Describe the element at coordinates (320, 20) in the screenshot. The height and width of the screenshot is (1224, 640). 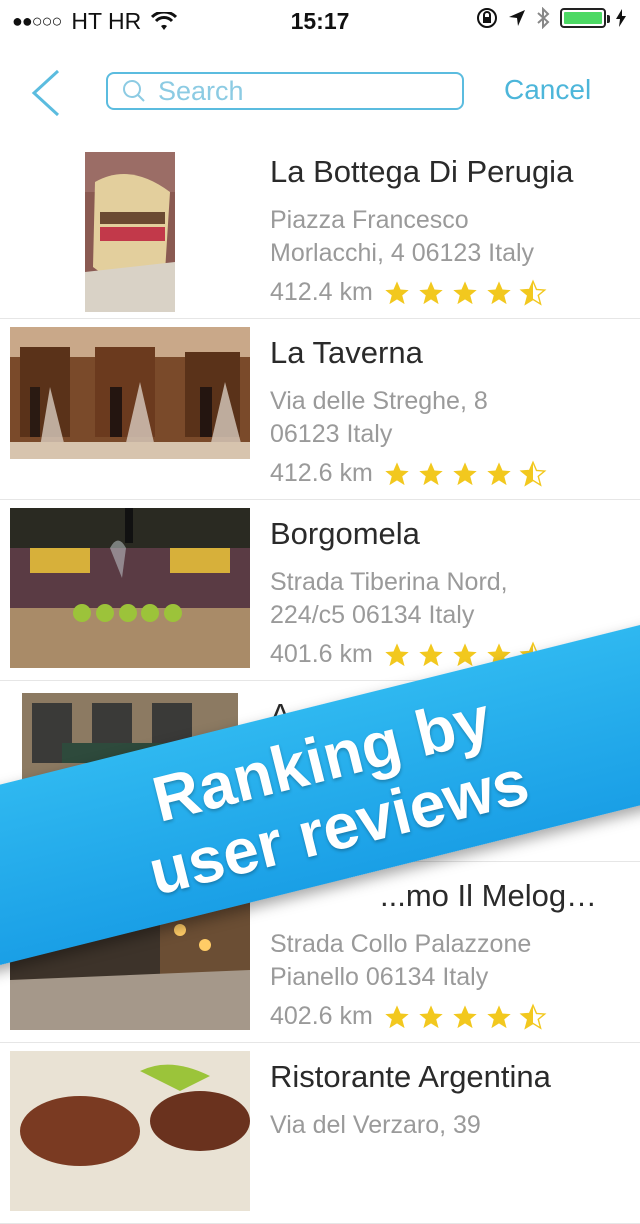
I see `status-bar: ●●○○○ HT HR 15:17` at that location.